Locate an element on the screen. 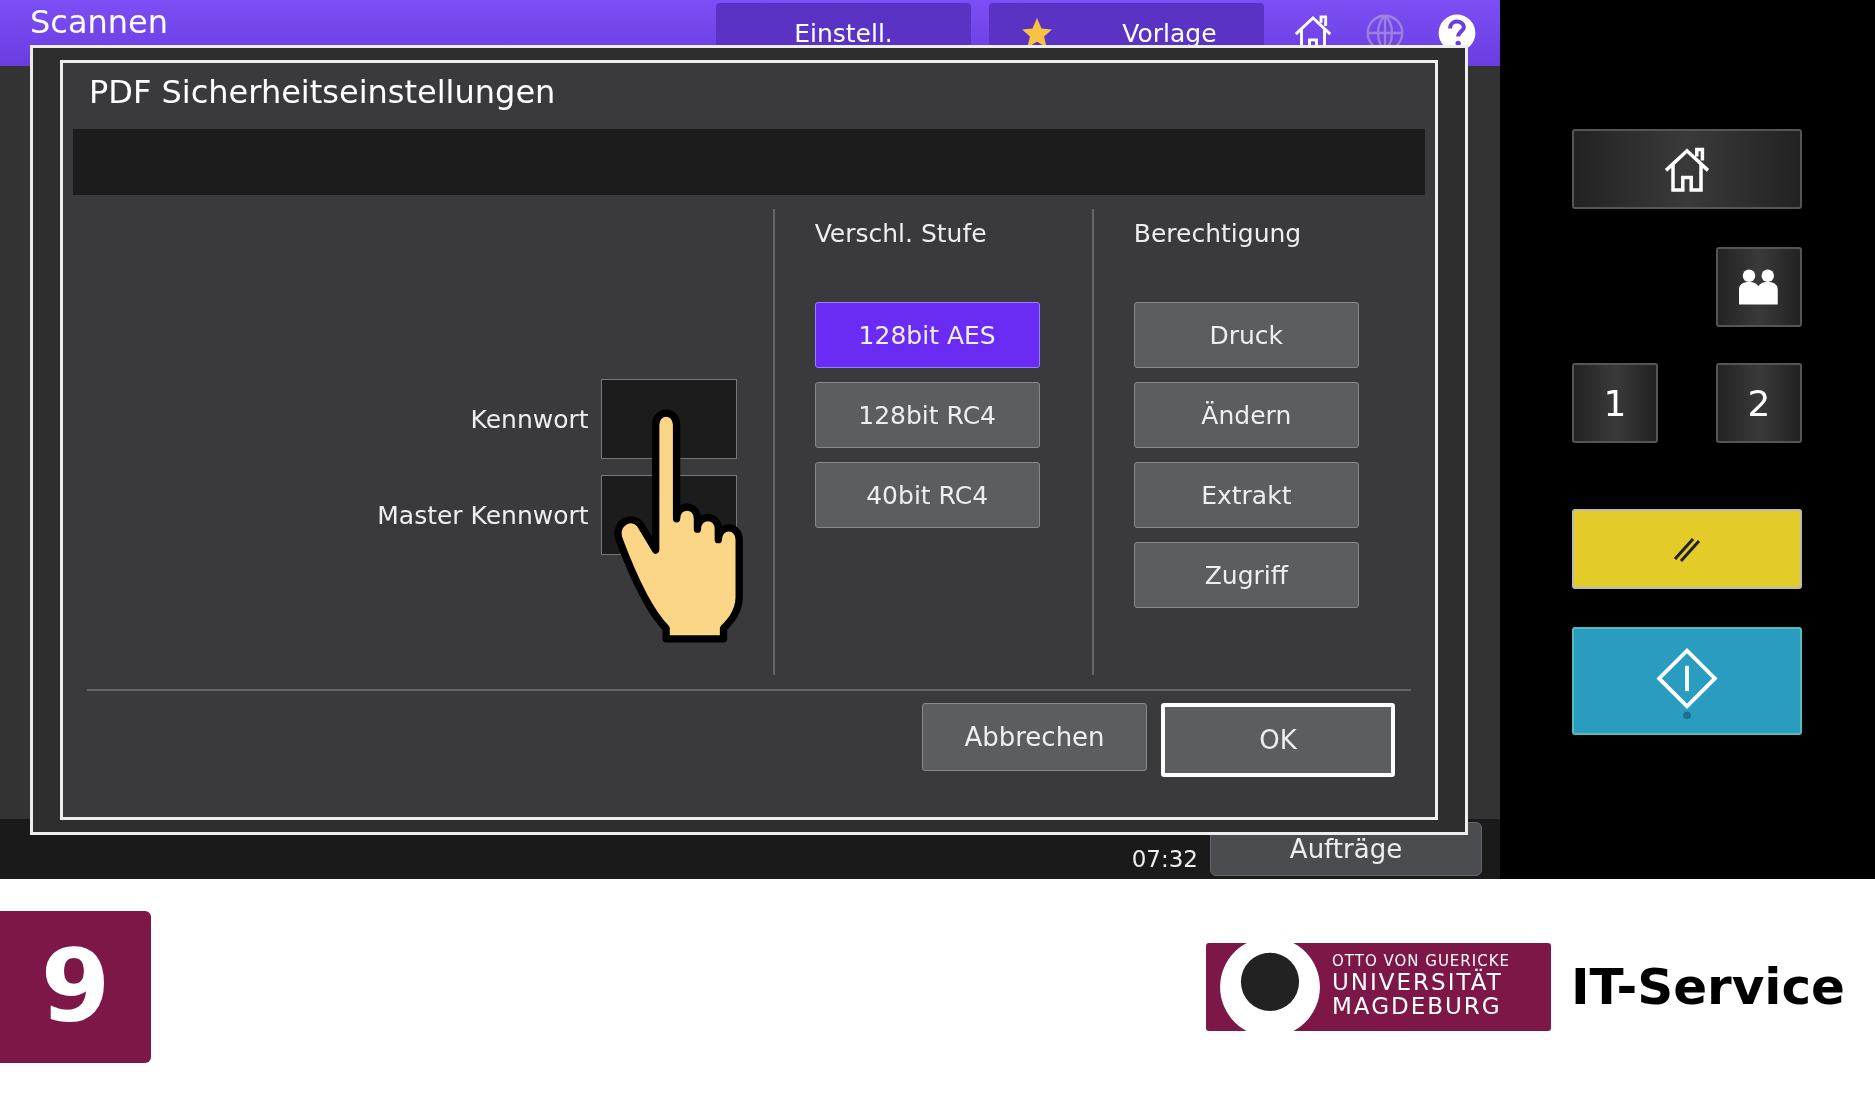 This screenshot has width=1875, height=1094. number-key: 2 is located at coordinates (1759, 403).